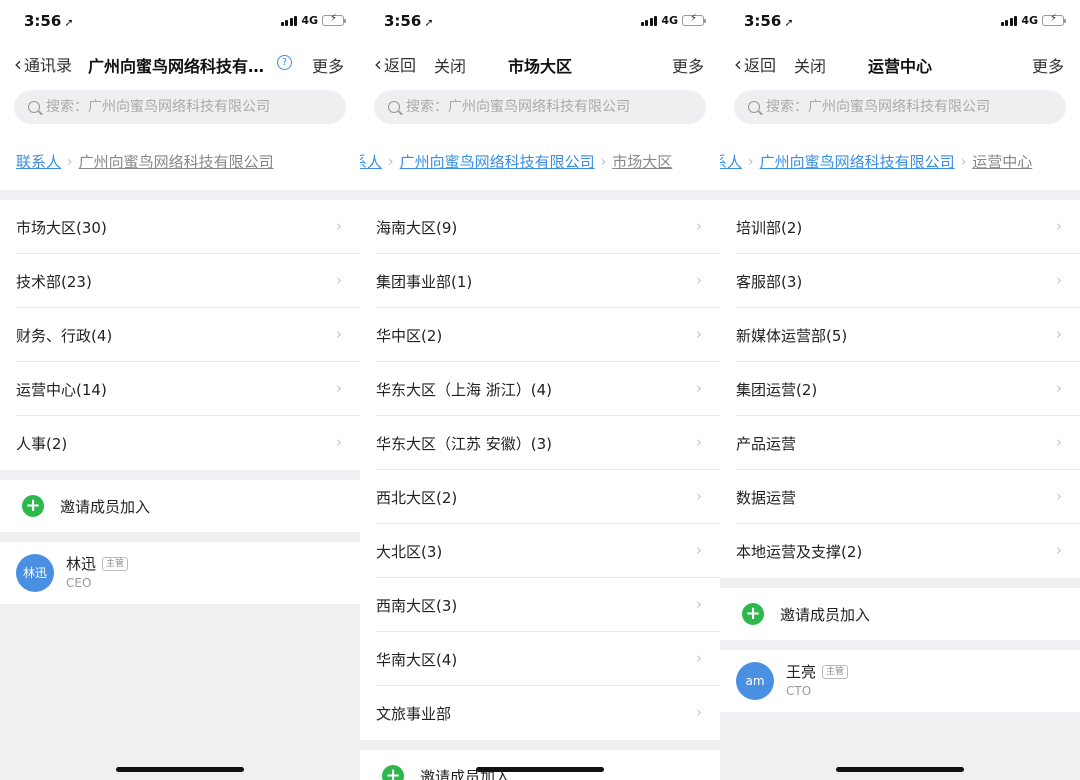  What do you see at coordinates (900, 281) in the screenshot?
I see `list-item: 客服部(3) ›` at bounding box center [900, 281].